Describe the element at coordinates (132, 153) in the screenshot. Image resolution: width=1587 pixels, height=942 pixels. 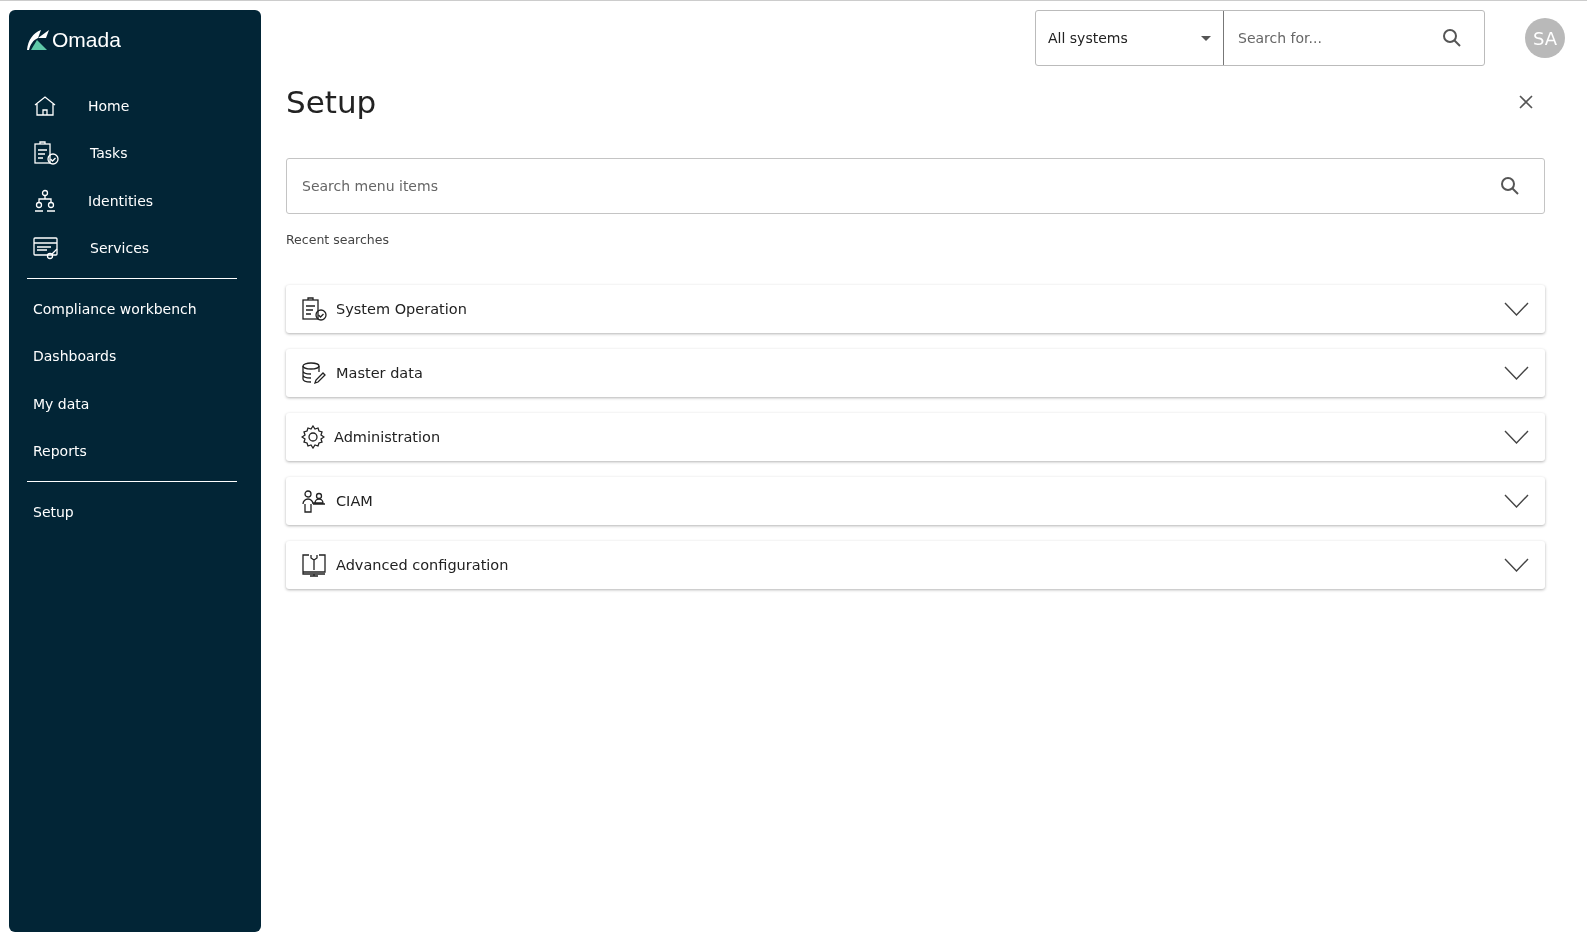
I see `sidebar-item: Tasks` at that location.